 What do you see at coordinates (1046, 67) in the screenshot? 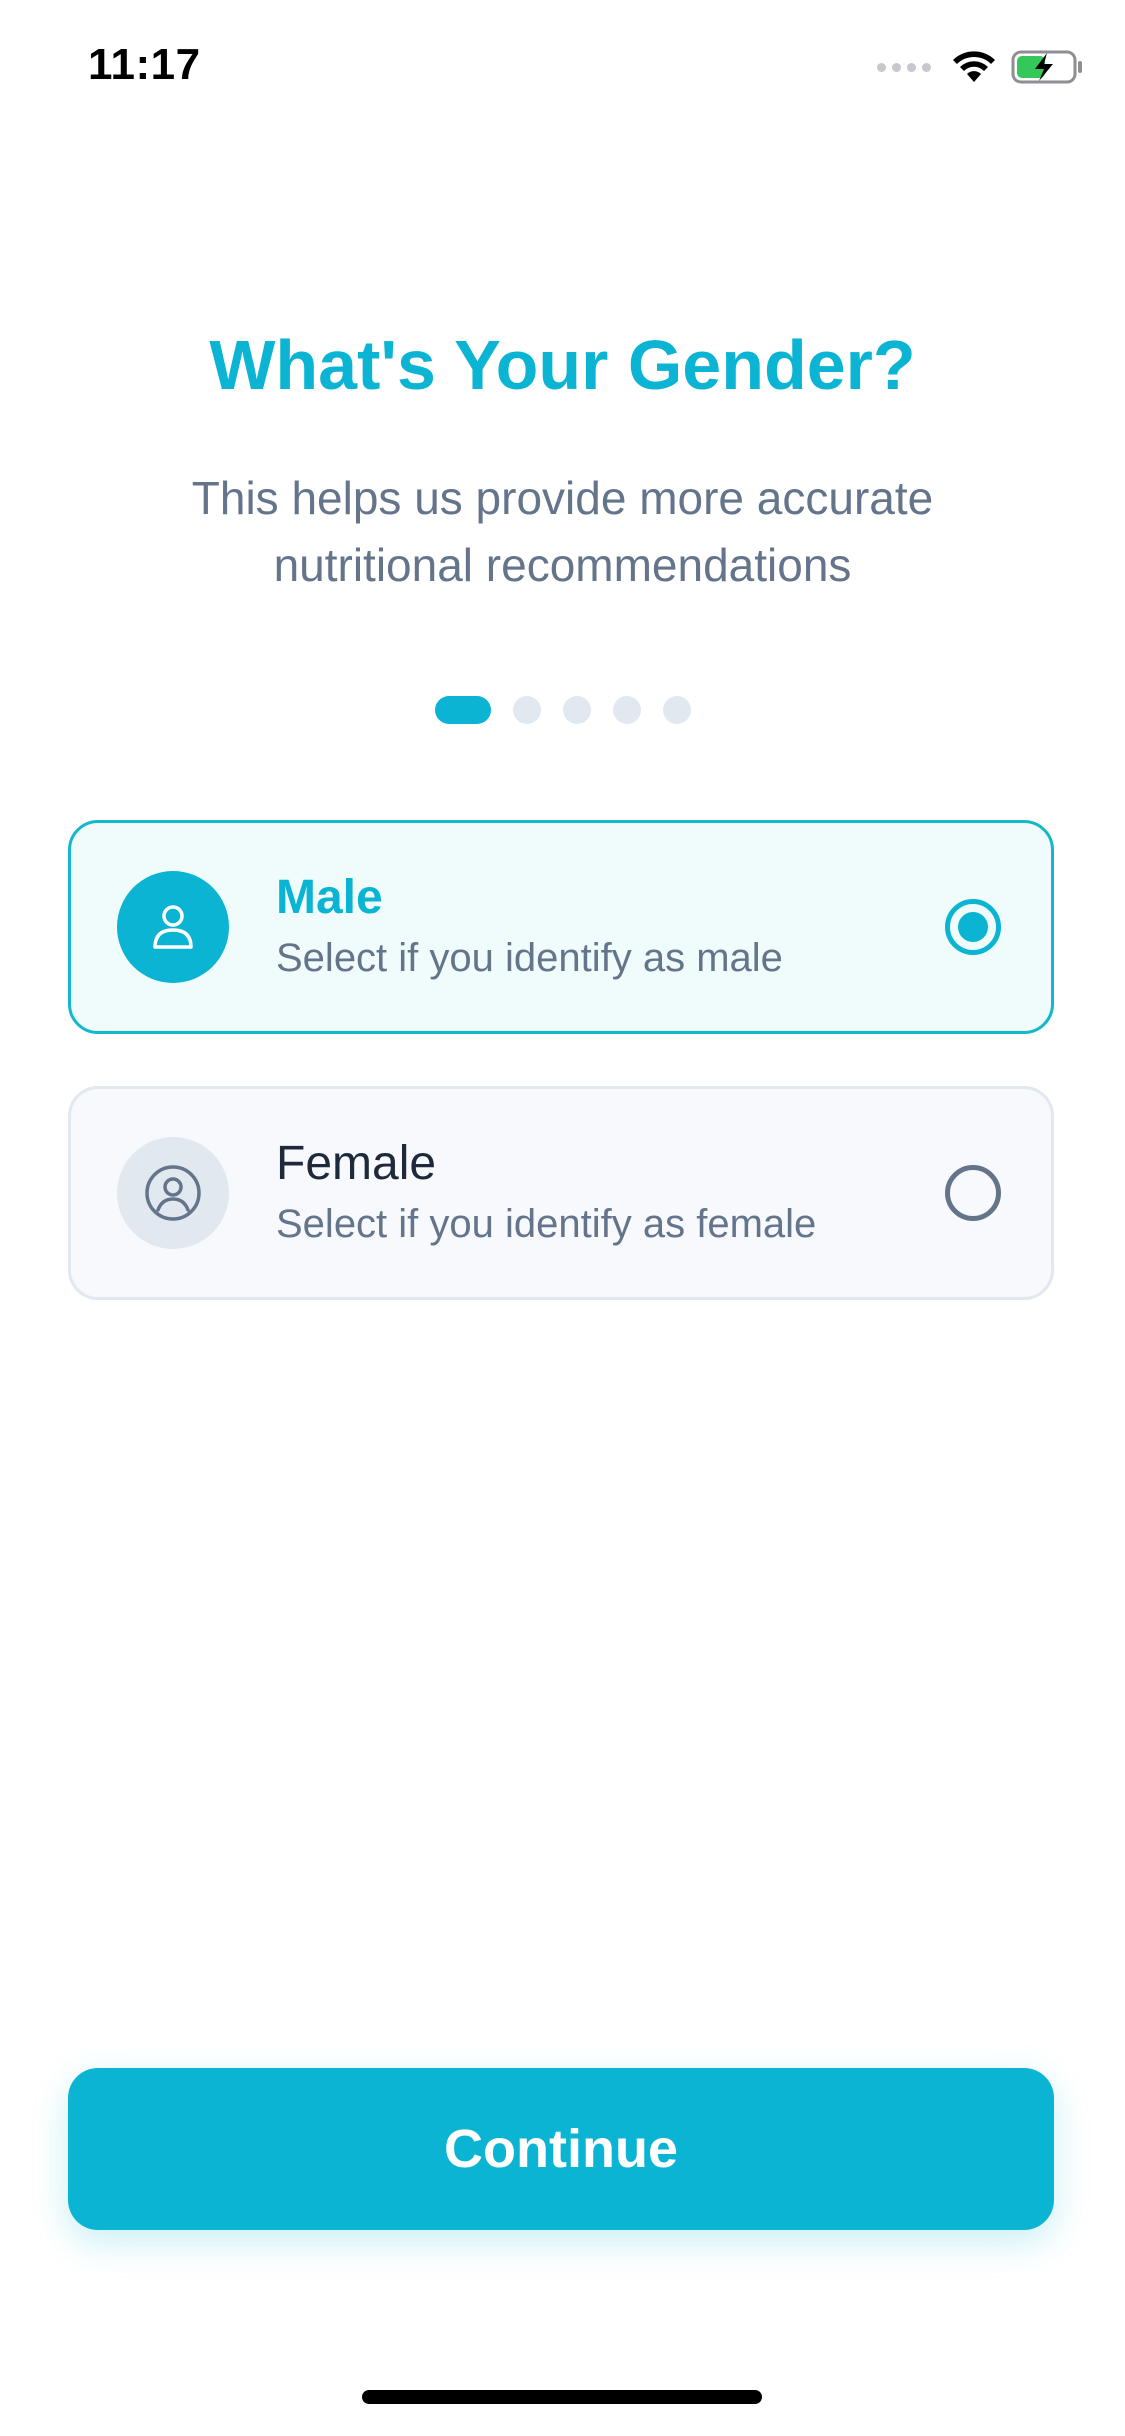
I see `battery-charging-icon` at bounding box center [1046, 67].